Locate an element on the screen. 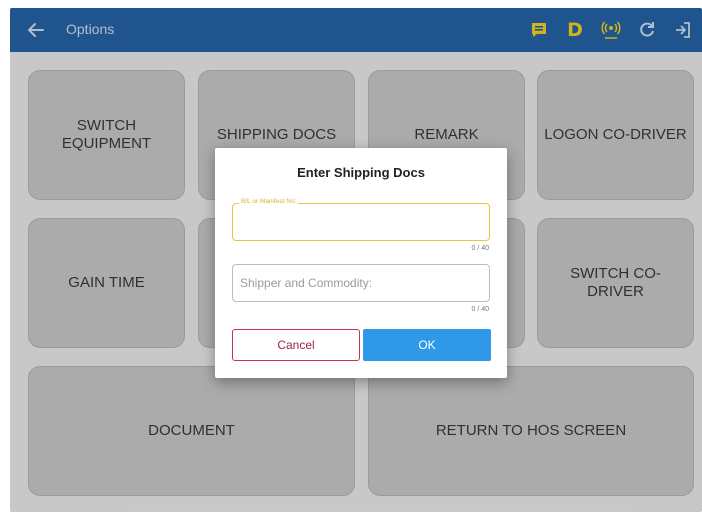  cancel-button: Cancel is located at coordinates (296, 345).